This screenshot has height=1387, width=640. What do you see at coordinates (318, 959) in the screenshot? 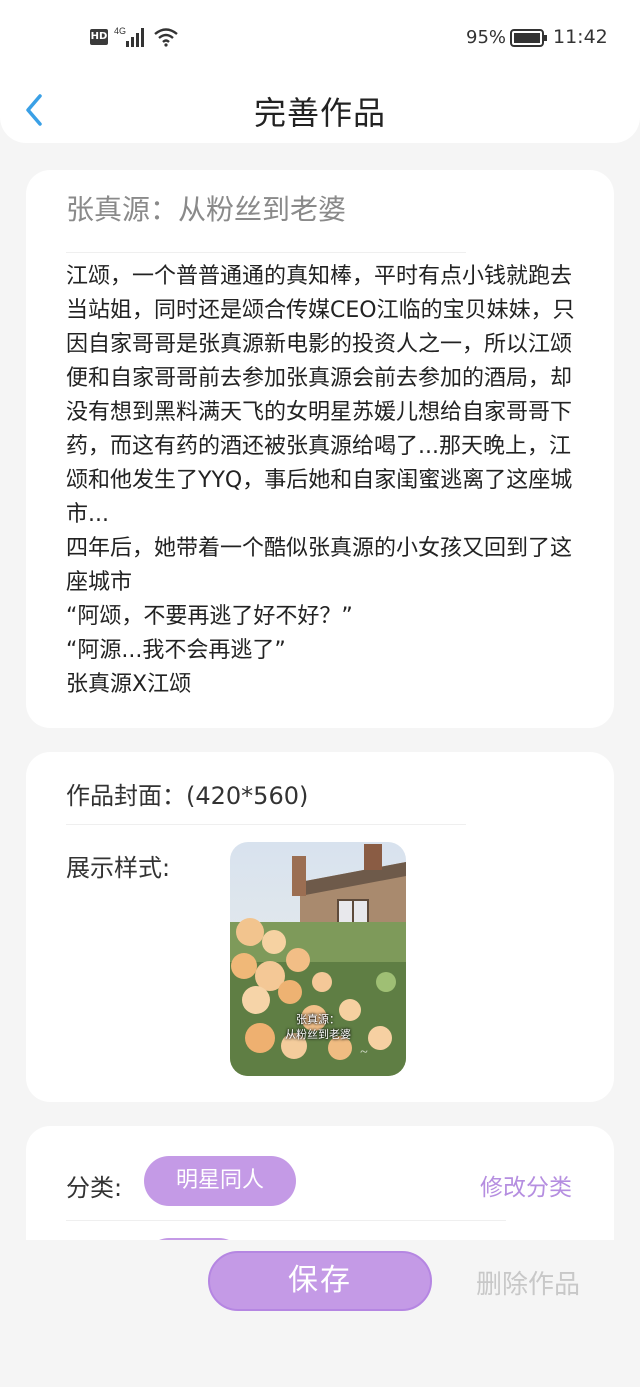
I see `cover-image: ~ 张真源： 从粉丝到老婆` at bounding box center [318, 959].